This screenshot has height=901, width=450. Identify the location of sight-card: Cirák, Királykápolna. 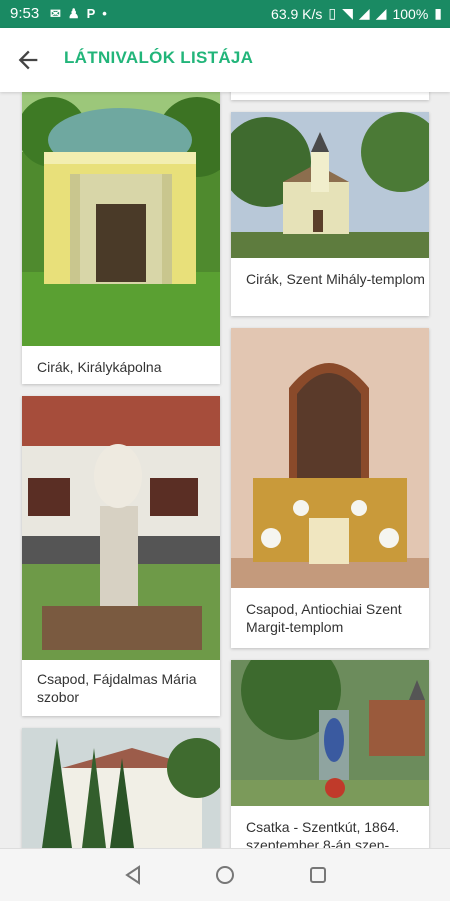
(121, 238).